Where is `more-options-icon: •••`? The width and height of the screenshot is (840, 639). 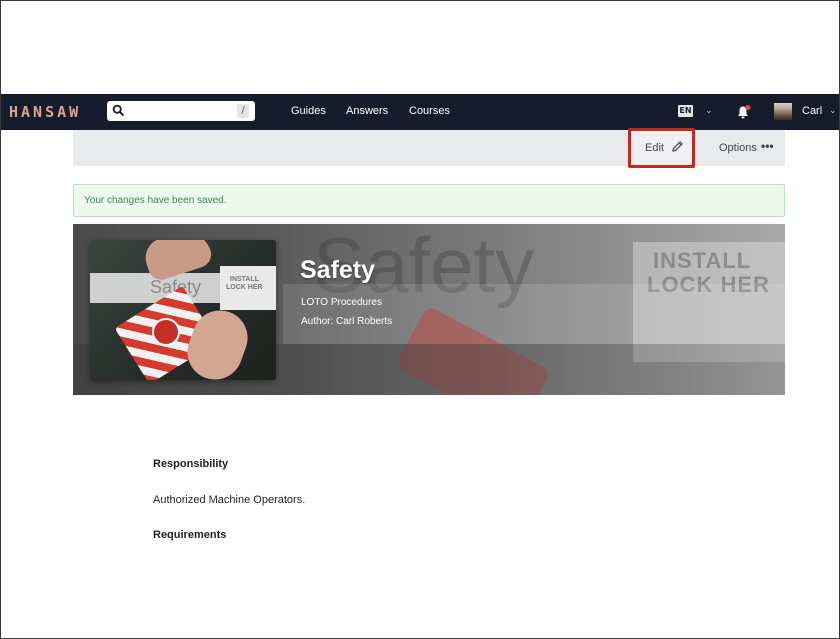 more-options-icon: ••• is located at coordinates (767, 146).